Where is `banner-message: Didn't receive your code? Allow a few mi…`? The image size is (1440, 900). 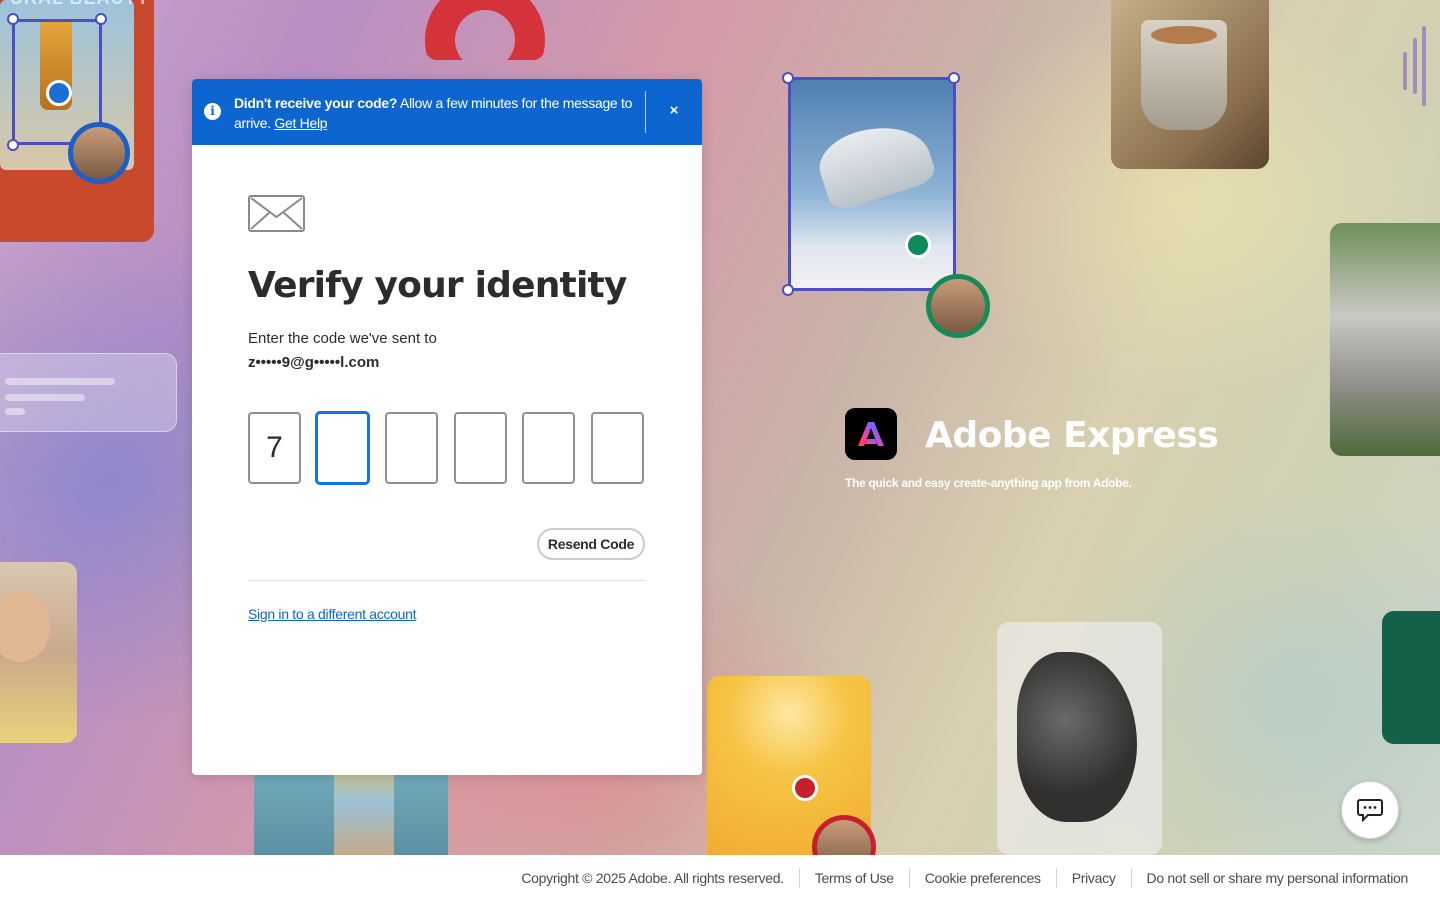
banner-message: Didn't receive your code? Allow a few mi… is located at coordinates (434, 113).